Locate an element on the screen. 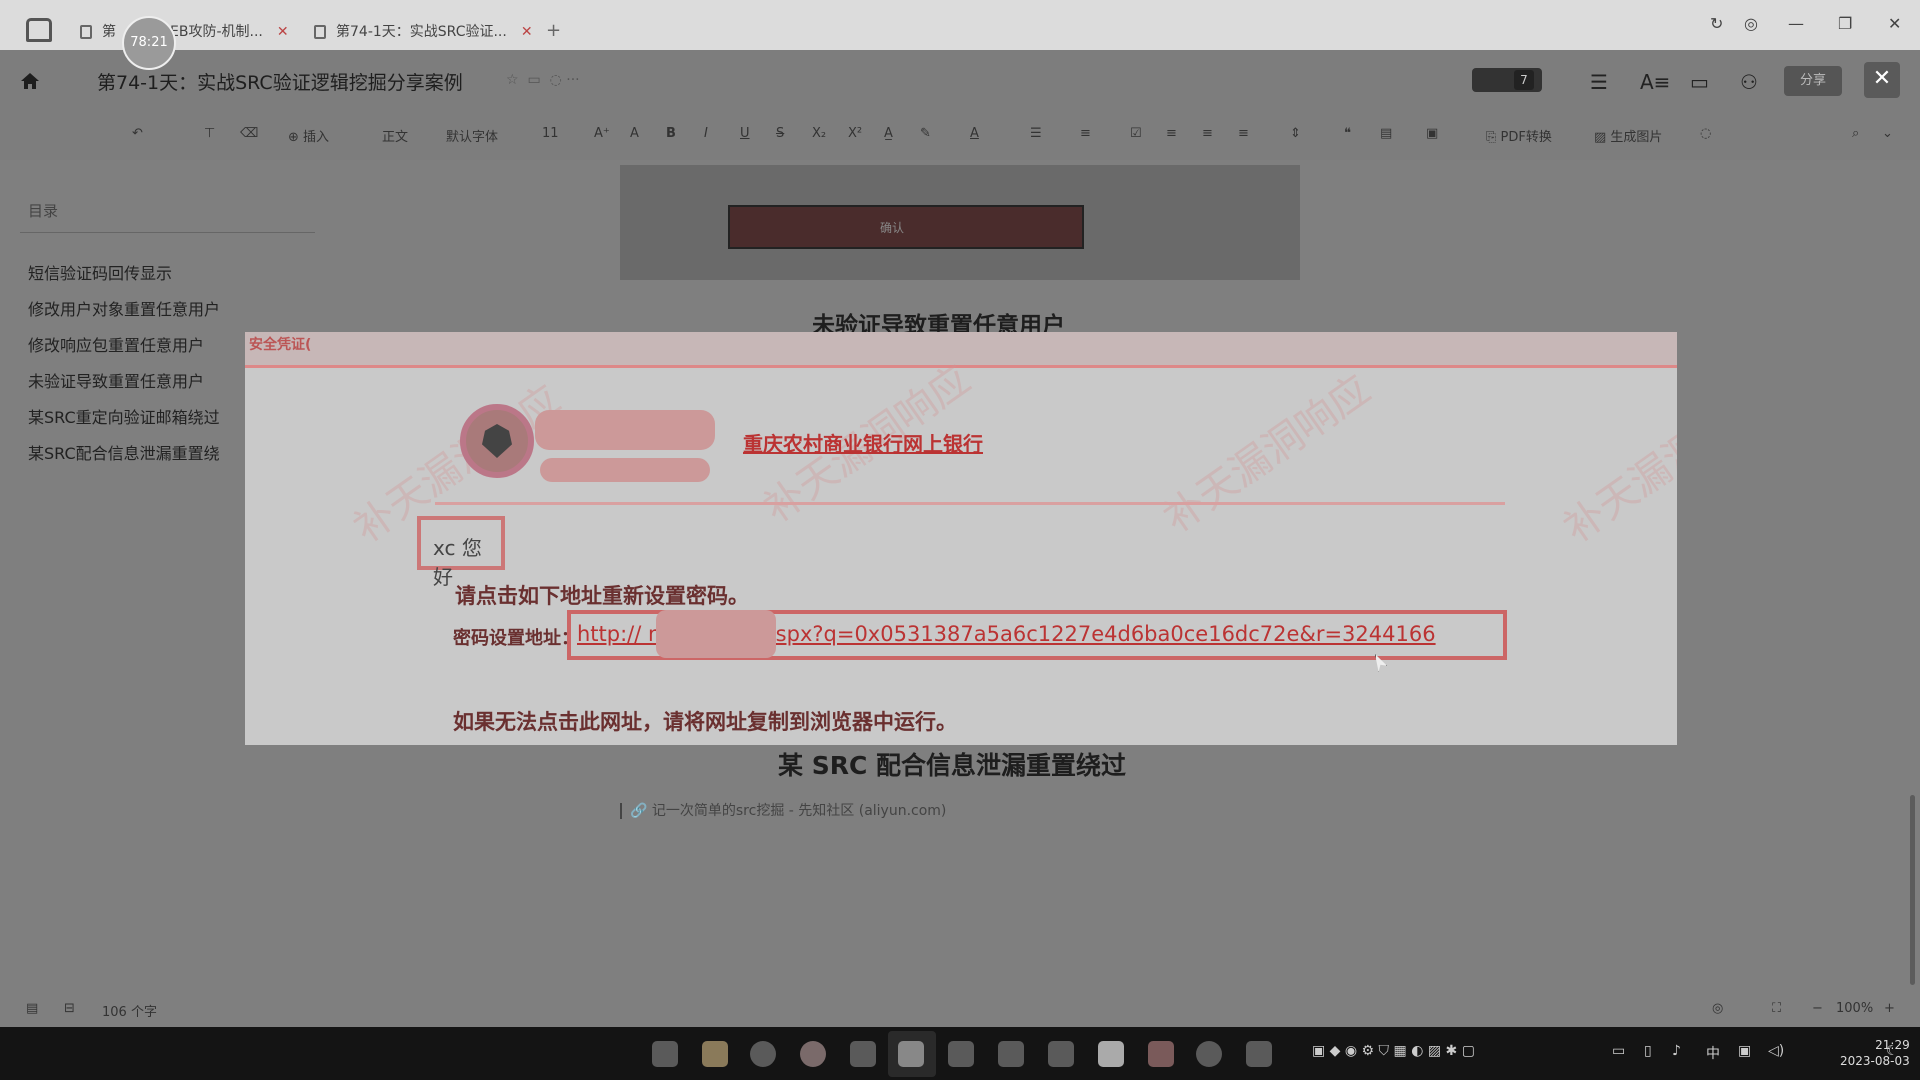 The width and height of the screenshot is (1920, 1080). recording-timer: 78:21 is located at coordinates (149, 43).